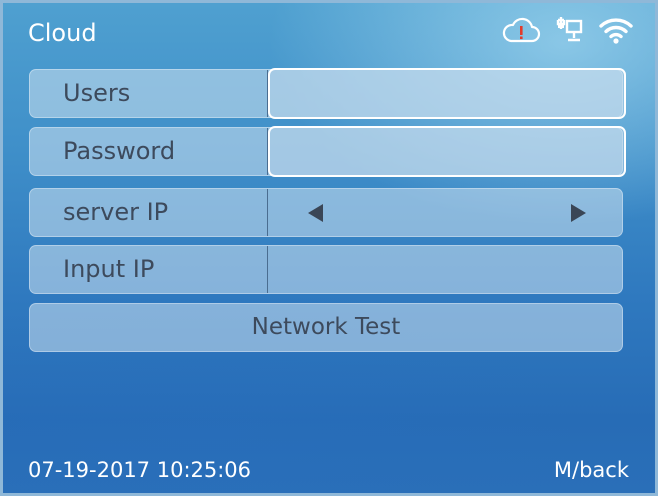 This screenshot has height=496, width=658. What do you see at coordinates (447, 93) in the screenshot?
I see `users-input` at bounding box center [447, 93].